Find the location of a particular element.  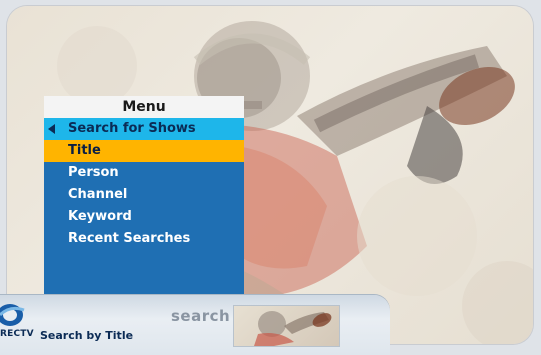

menu-item-person: Person is located at coordinates (144, 173).